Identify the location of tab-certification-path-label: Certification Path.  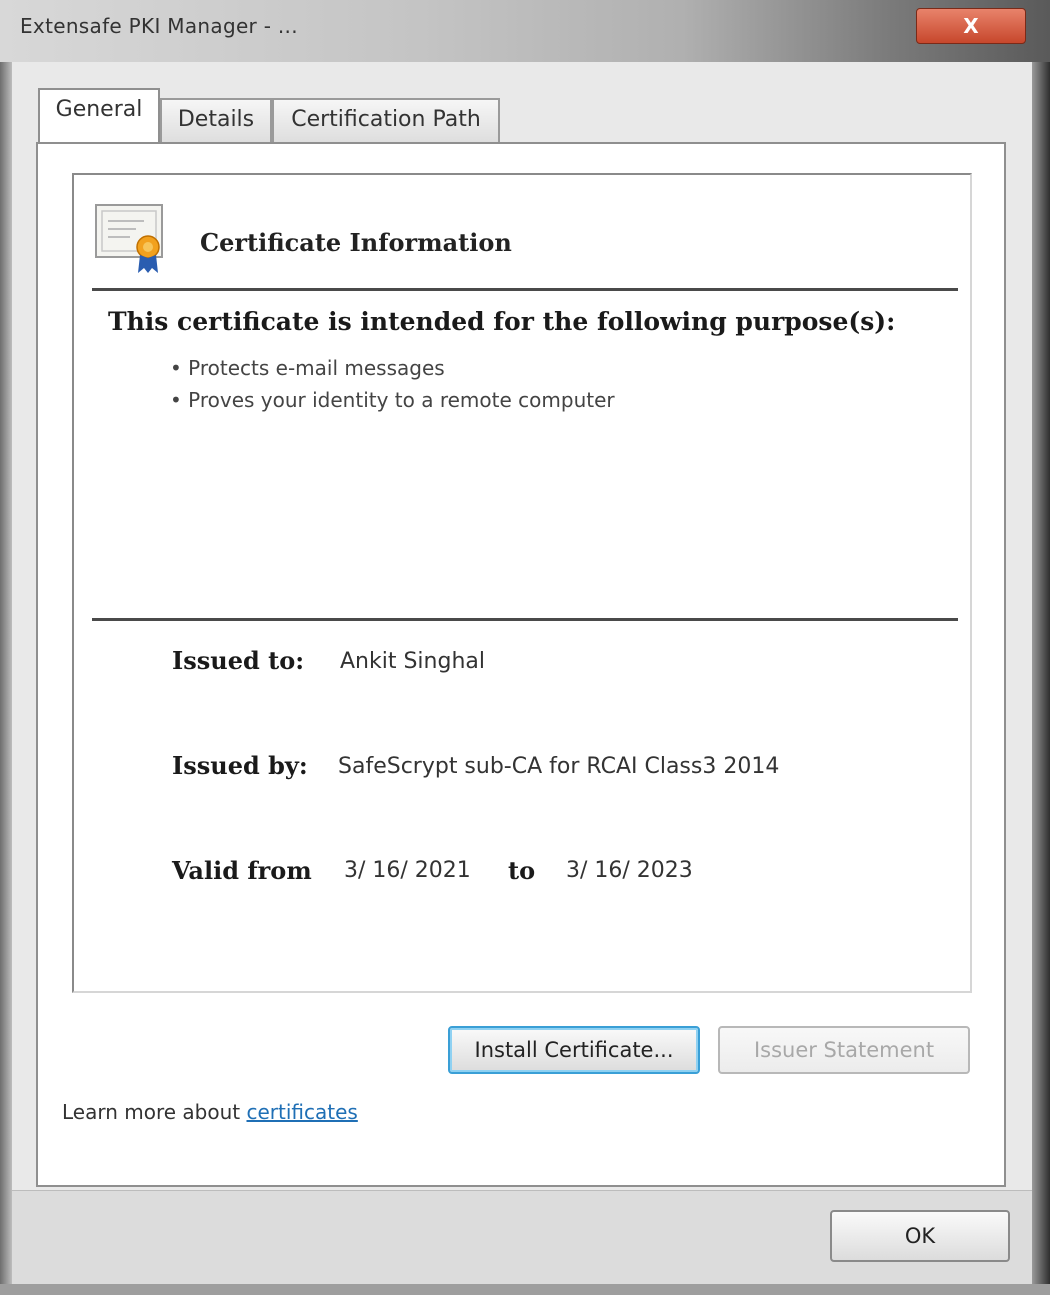
(386, 119).